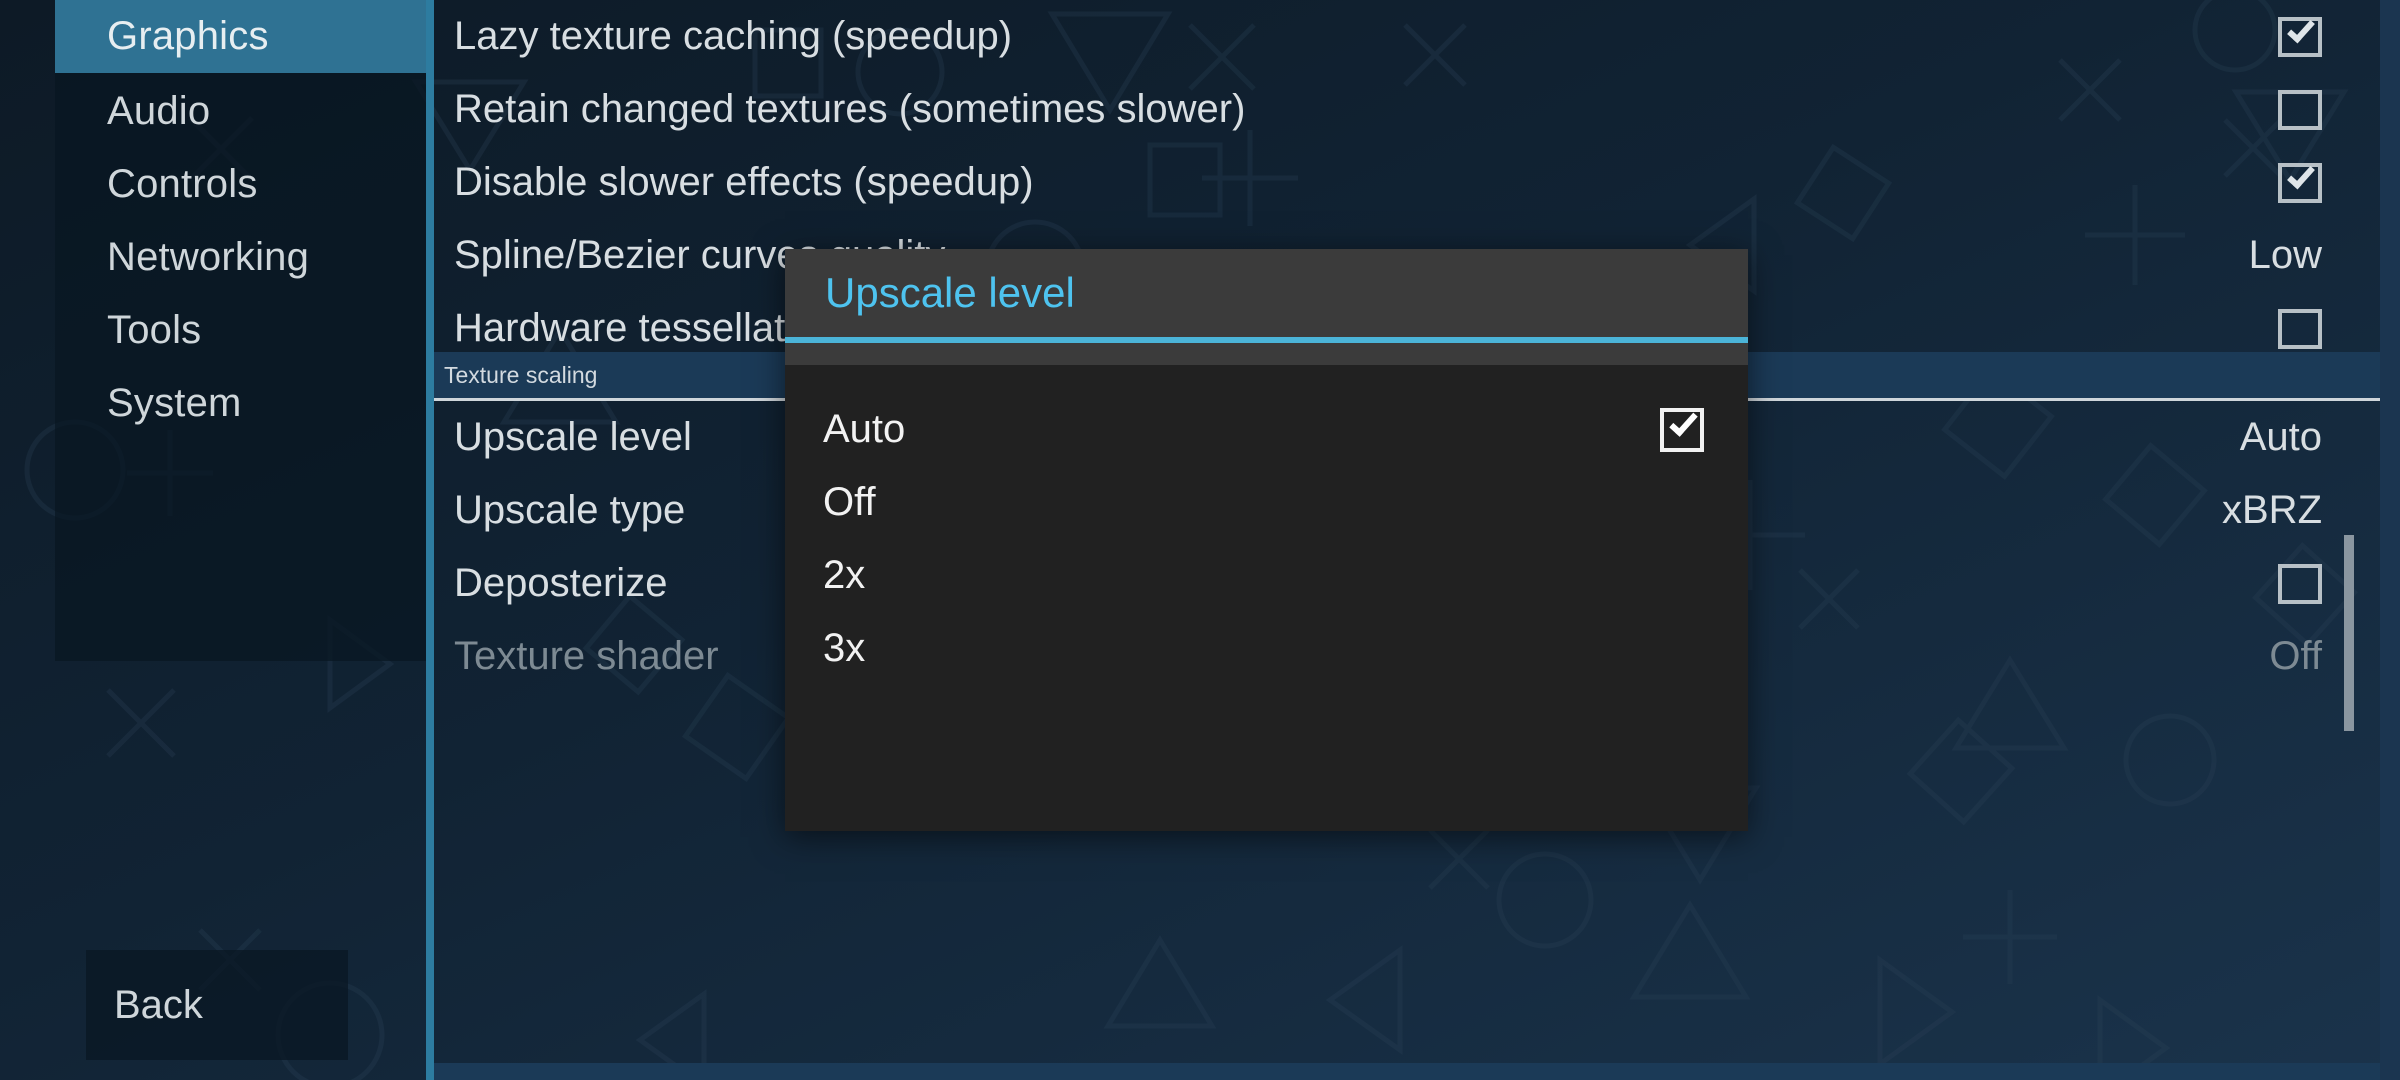 The width and height of the screenshot is (2400, 1080). What do you see at coordinates (1266, 429) in the screenshot?
I see `dialog-option-auto: Auto` at bounding box center [1266, 429].